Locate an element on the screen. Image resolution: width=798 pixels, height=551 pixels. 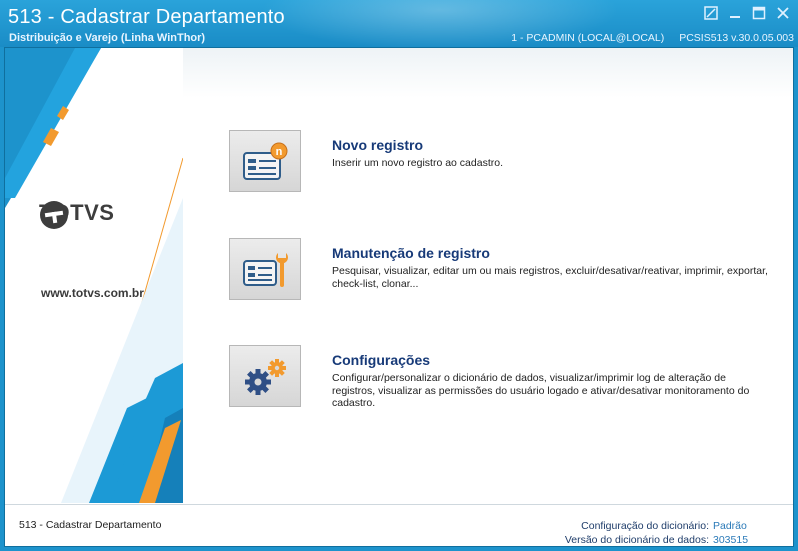
window-controls is located at coordinates (747, 14).